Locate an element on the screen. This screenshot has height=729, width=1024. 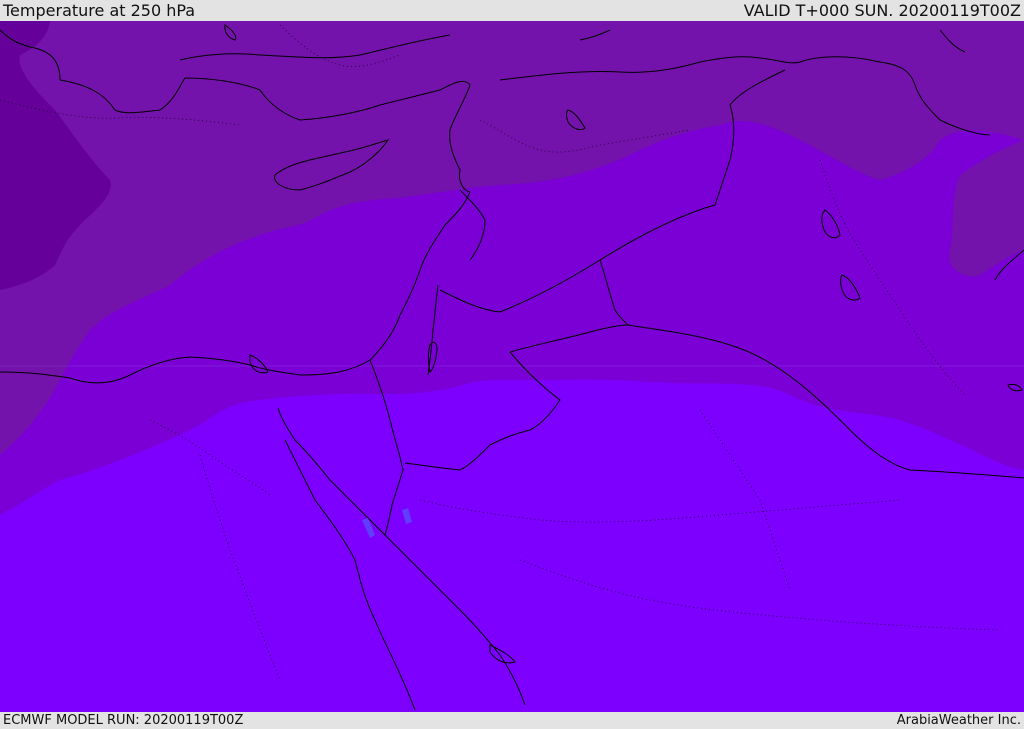
valid-time: VALID T+000 SUN. 20200119T00Z is located at coordinates (882, 10).